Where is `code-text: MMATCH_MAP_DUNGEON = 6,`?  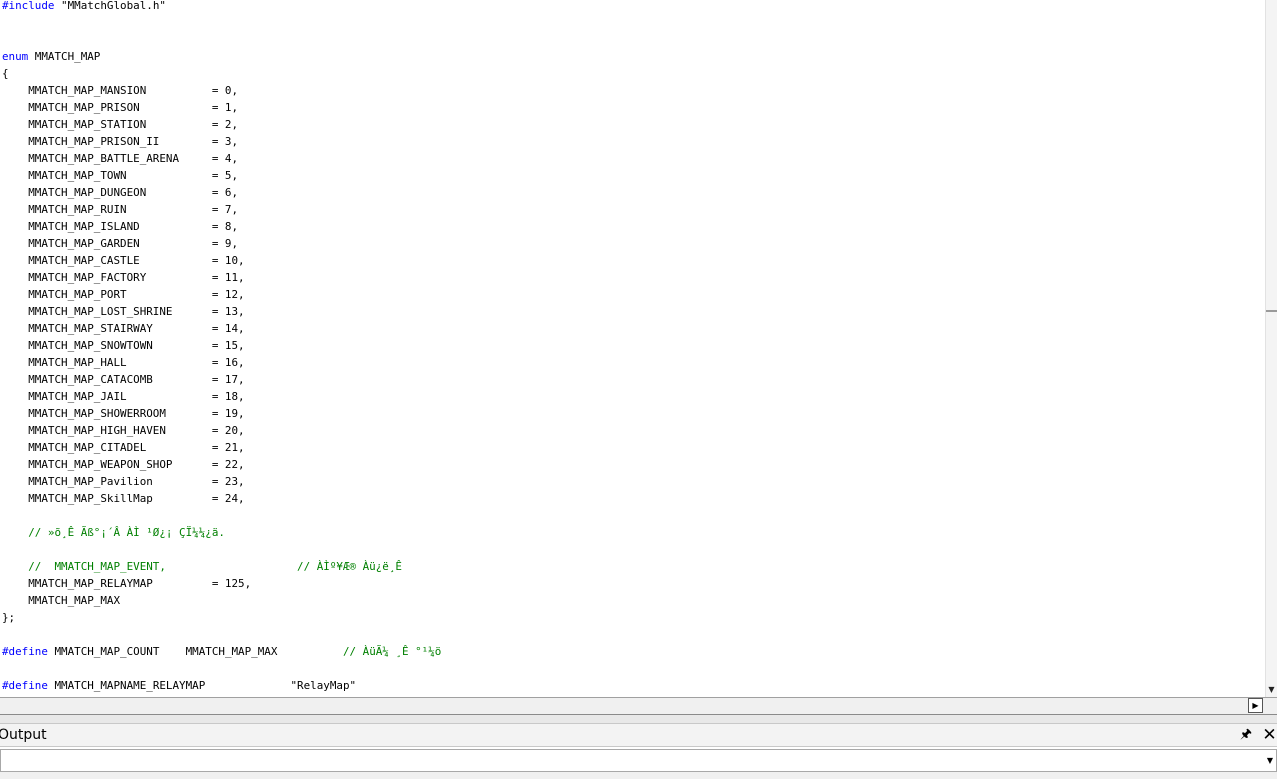 code-text: MMATCH_MAP_DUNGEON = 6, is located at coordinates (120, 192).